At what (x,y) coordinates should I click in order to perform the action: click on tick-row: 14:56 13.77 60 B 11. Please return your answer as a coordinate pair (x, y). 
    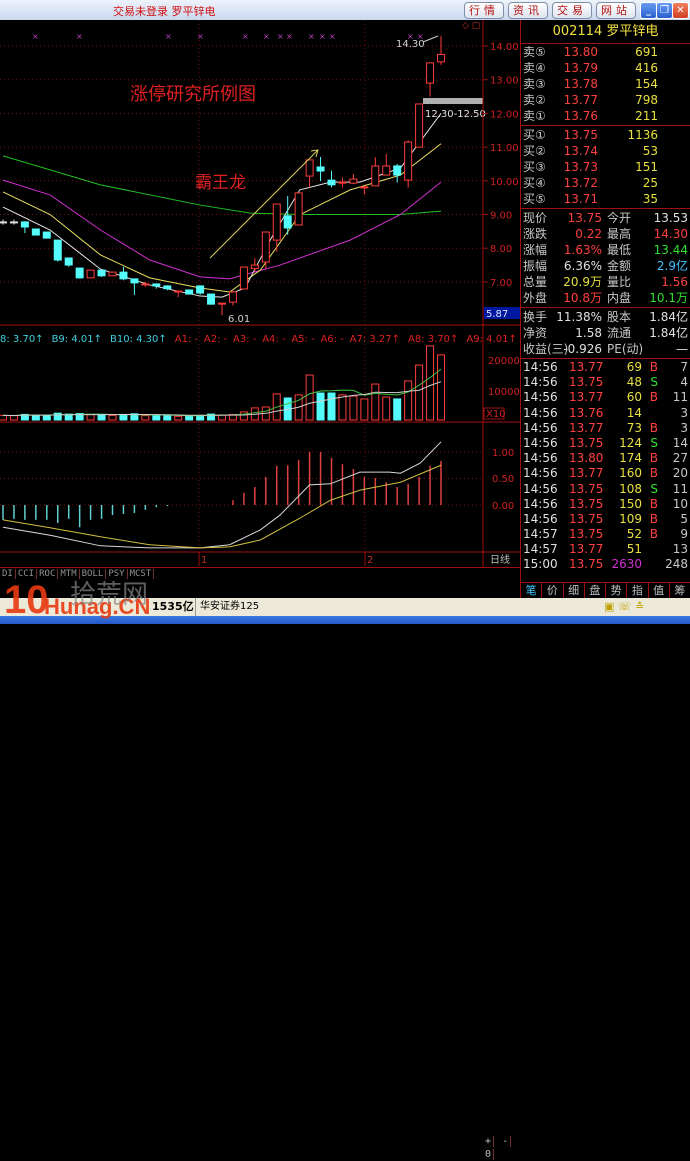
    Looking at the image, I should click on (605, 397).